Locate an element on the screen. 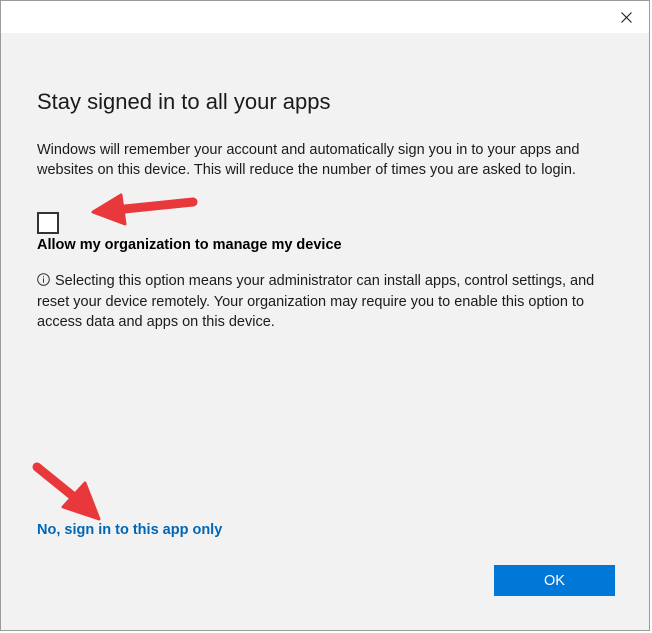  title-bar is located at coordinates (325, 17).